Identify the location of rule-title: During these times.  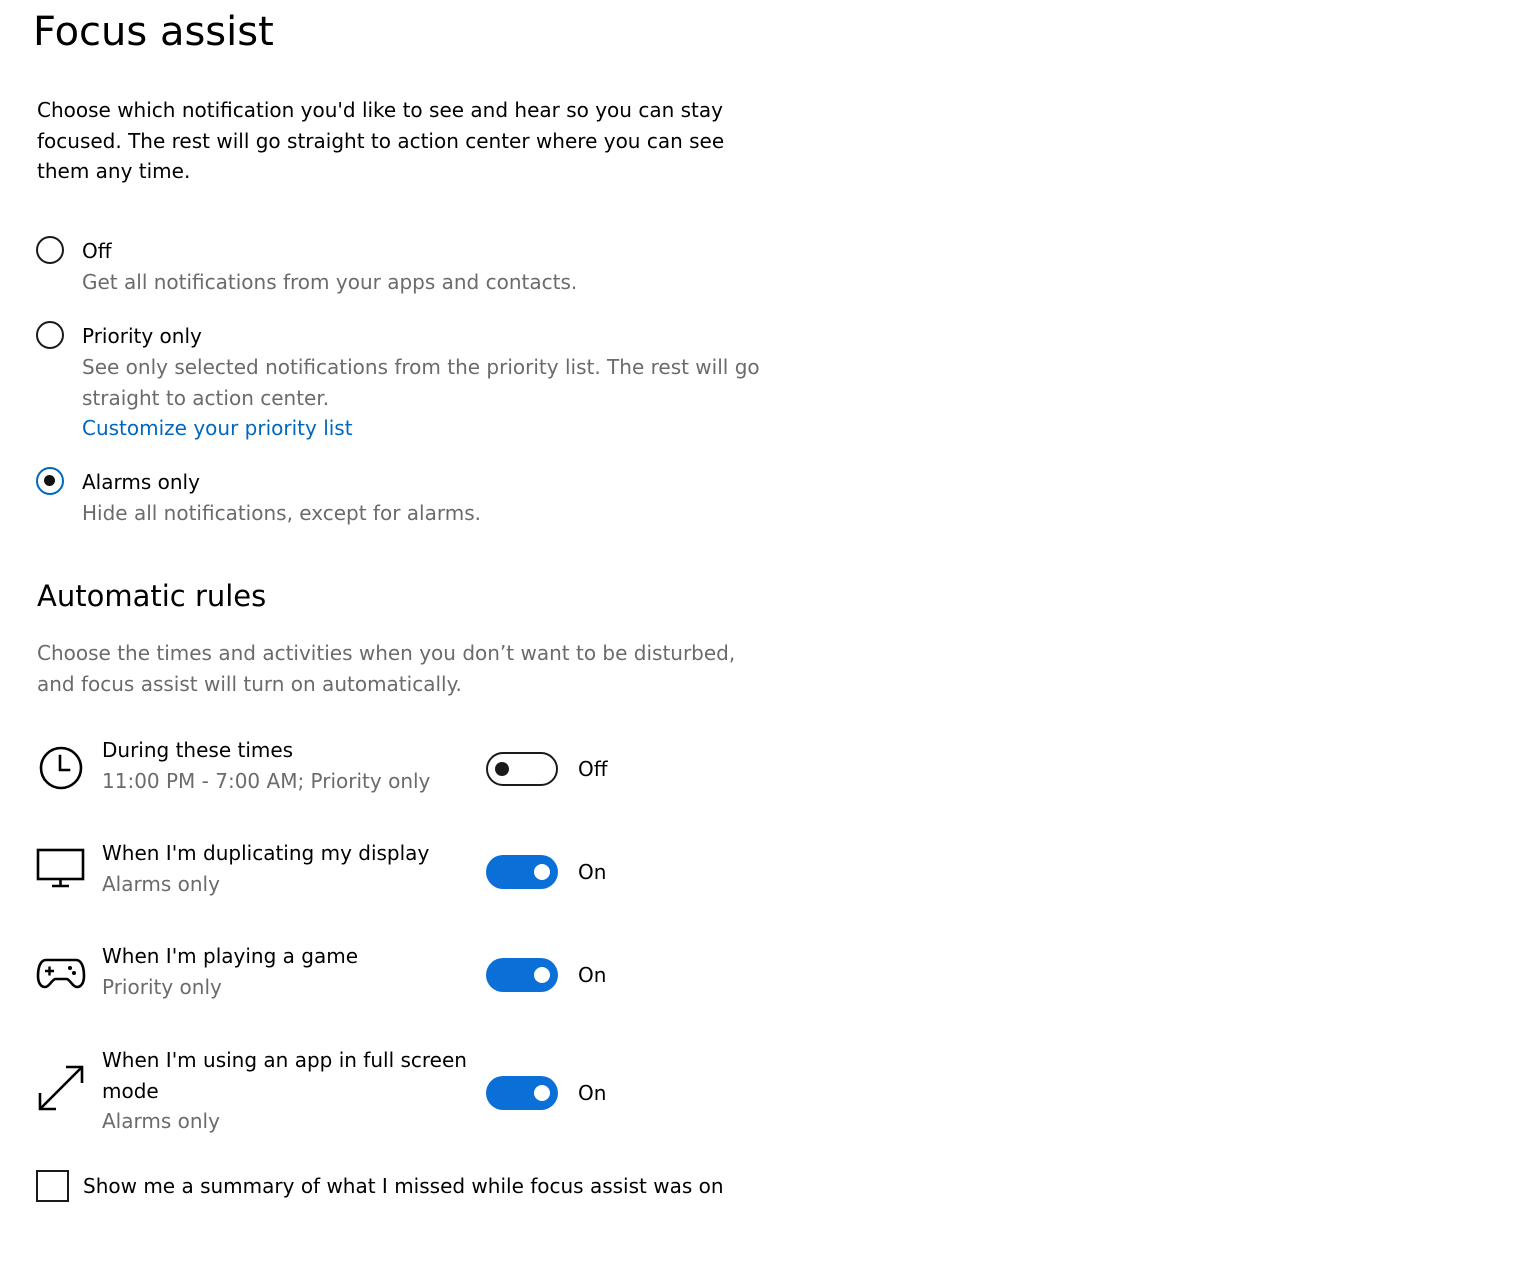
(198, 750).